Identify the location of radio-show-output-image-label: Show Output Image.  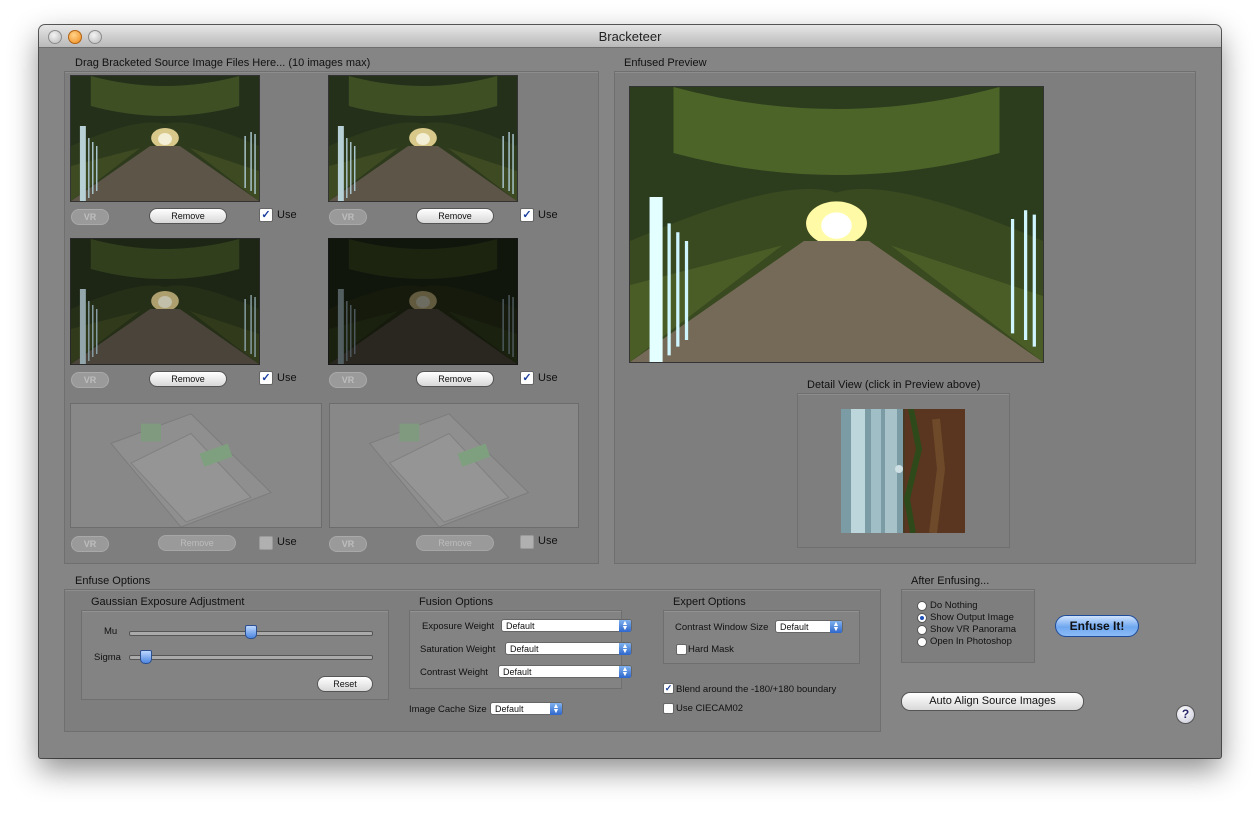
(972, 617).